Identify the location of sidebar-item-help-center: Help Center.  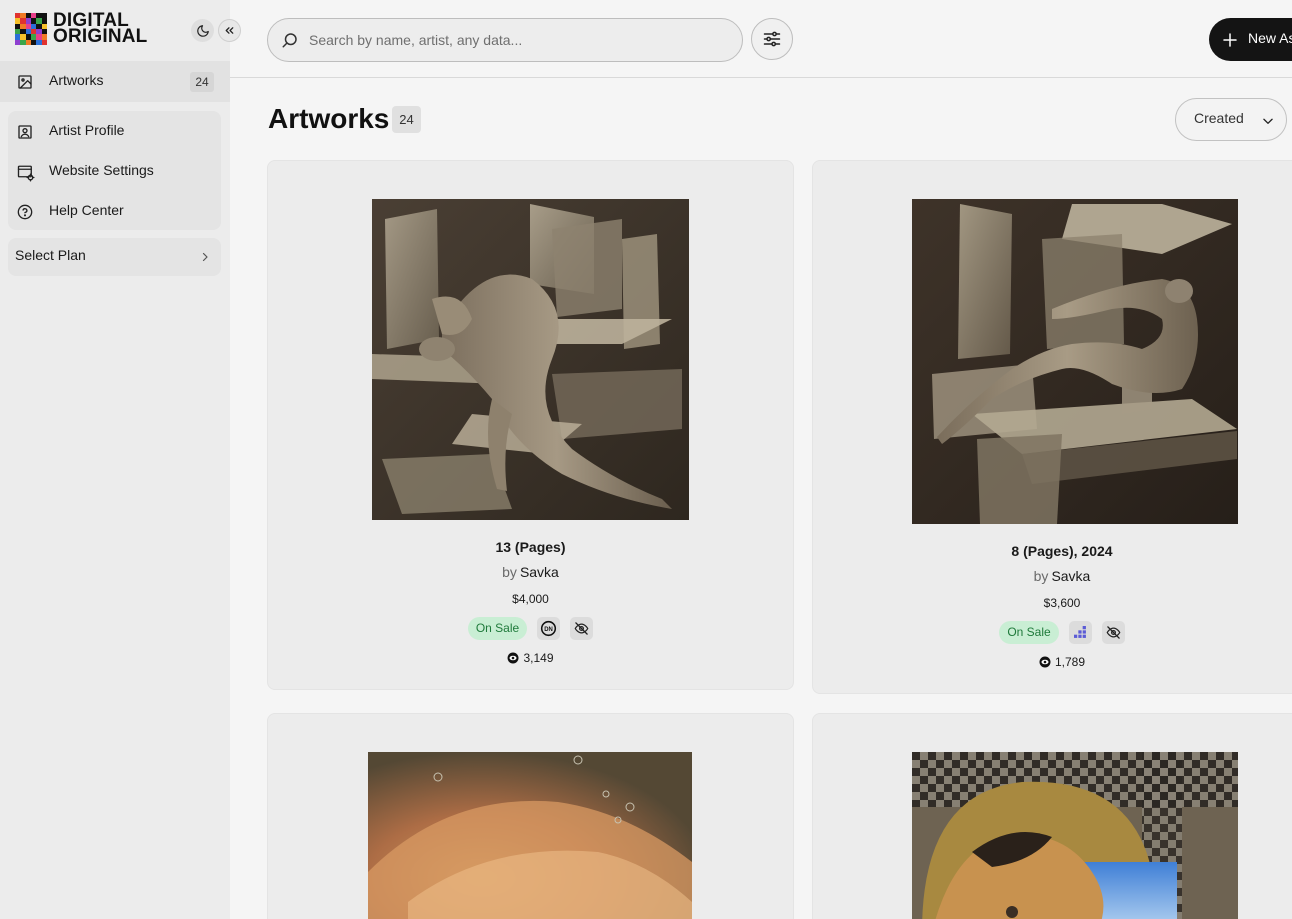
(114, 212).